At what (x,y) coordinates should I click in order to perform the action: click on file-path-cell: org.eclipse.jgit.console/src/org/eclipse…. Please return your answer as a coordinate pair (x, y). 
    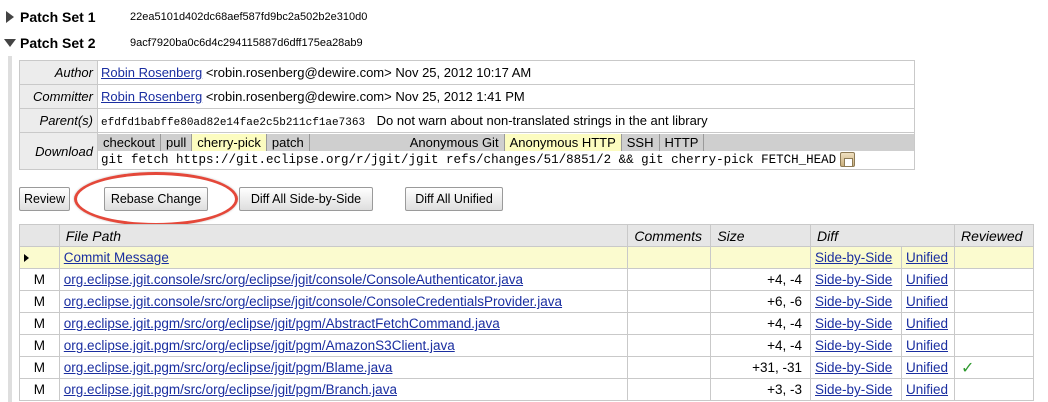
    Looking at the image, I should click on (343, 279).